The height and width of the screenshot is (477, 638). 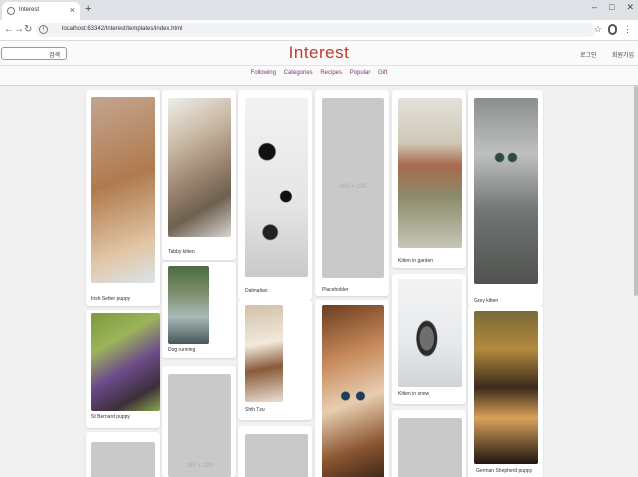 What do you see at coordinates (430, 333) in the screenshot?
I see `kitten-snow-image` at bounding box center [430, 333].